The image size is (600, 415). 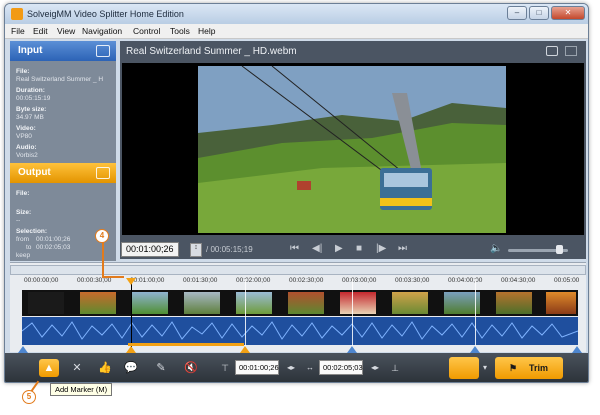 What do you see at coordinates (529, 368) in the screenshot?
I see `trim-button: ⚑ Trim` at bounding box center [529, 368].